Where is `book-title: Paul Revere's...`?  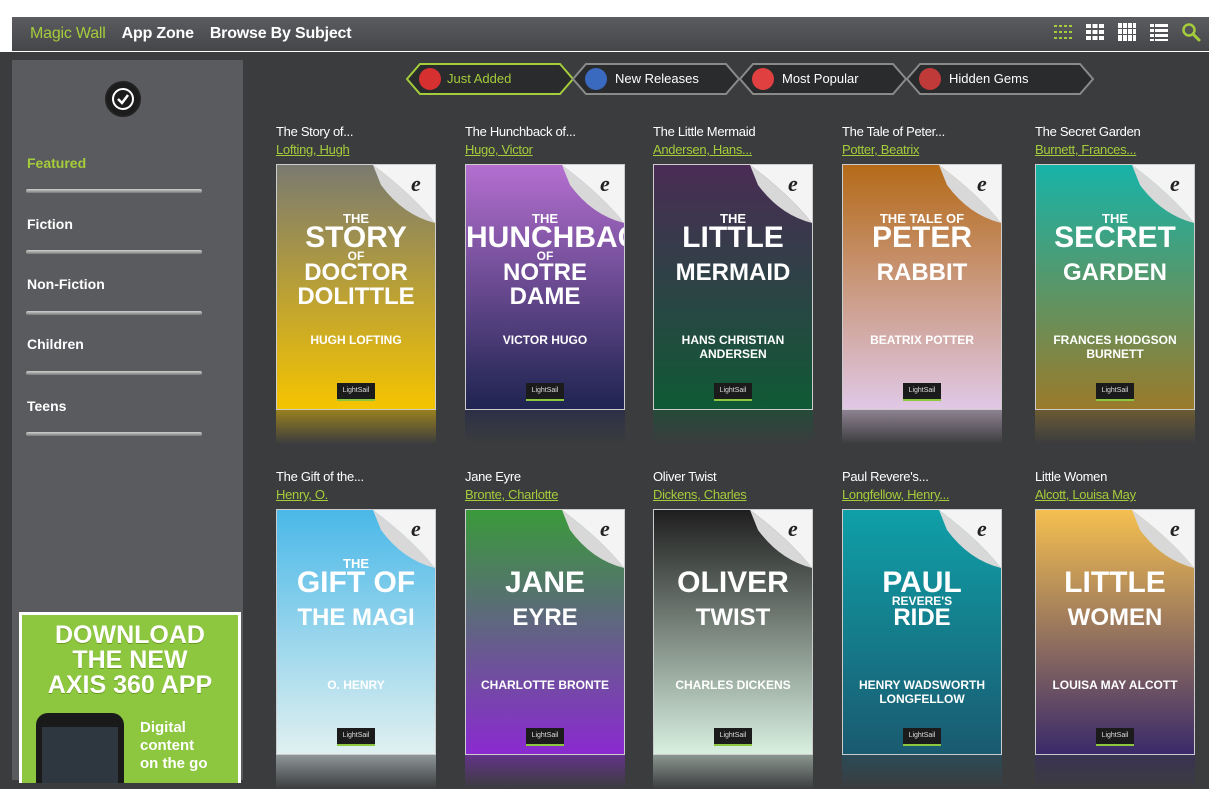
book-title: Paul Revere's... is located at coordinates (885, 476).